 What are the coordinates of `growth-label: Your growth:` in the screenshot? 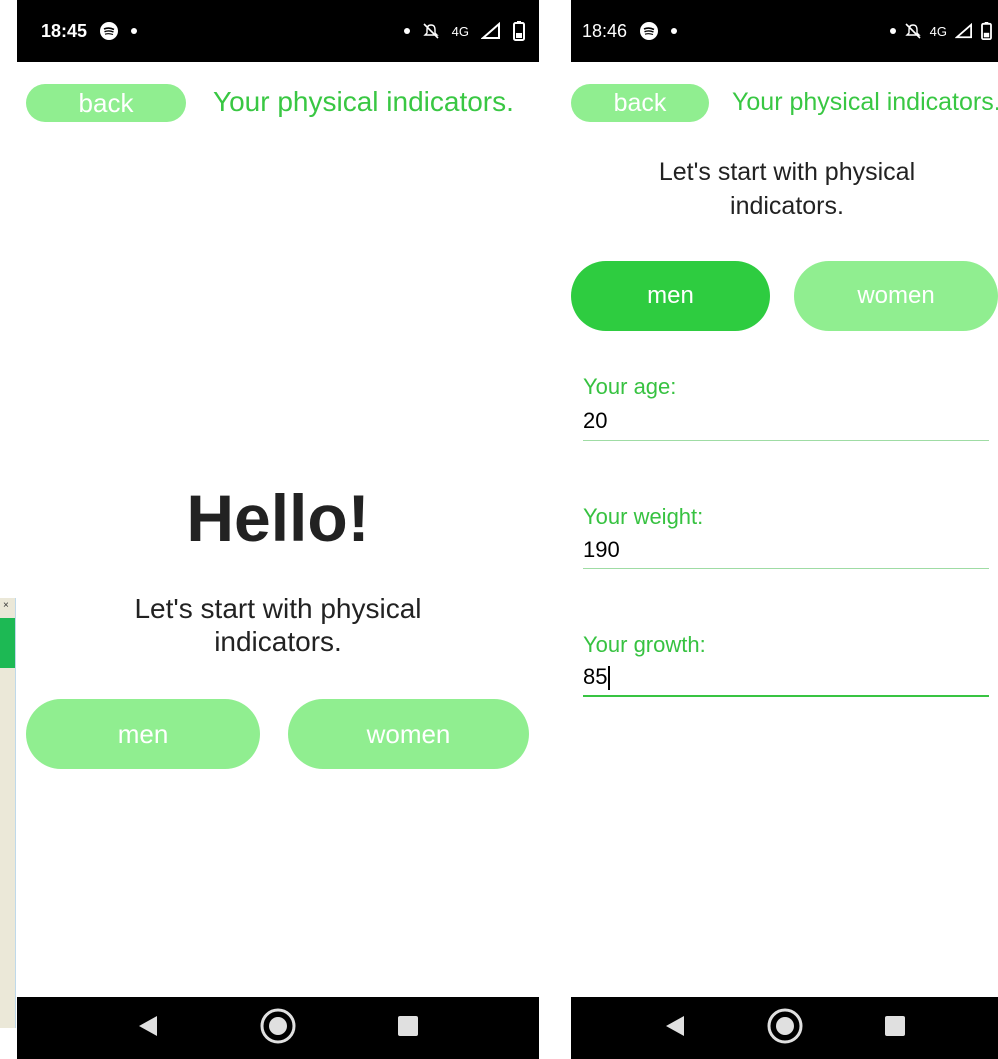 It's located at (644, 644).